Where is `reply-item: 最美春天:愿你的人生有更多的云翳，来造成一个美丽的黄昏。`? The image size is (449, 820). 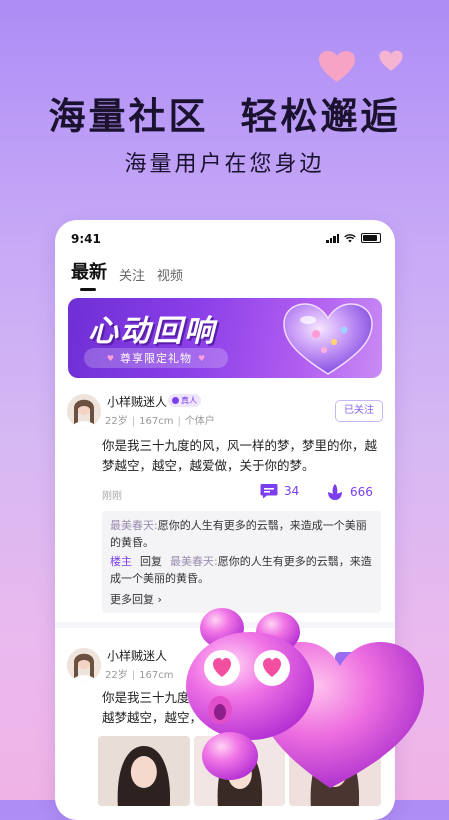 reply-item: 最美春天:愿你的人生有更多的云翳，来造成一个美丽的黄昏。 is located at coordinates (241, 534).